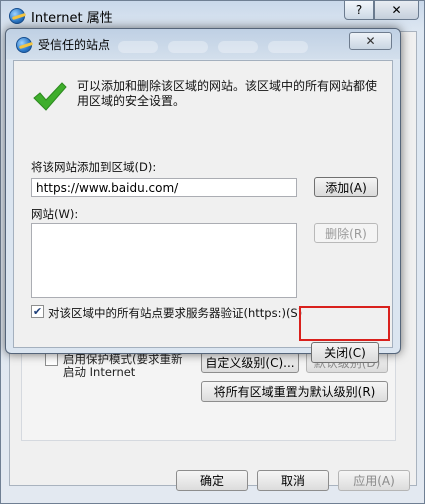 This screenshot has width=425, height=504. Describe the element at coordinates (55, 214) in the screenshot. I see `websites-label: 网站(W):` at that location.